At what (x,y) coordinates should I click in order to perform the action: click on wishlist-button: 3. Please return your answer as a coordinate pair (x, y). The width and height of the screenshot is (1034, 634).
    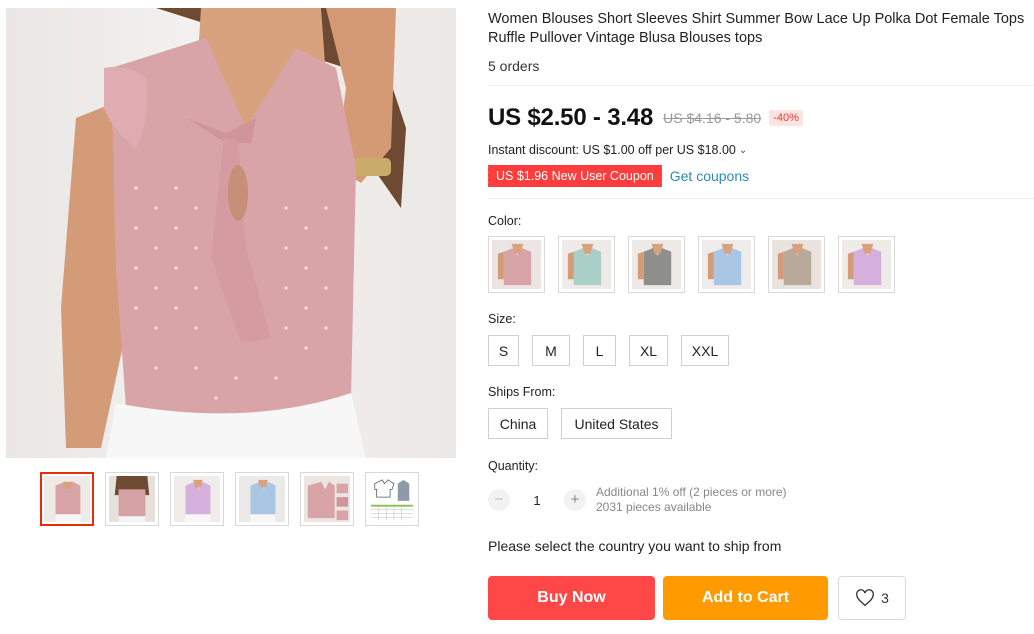
    Looking at the image, I should click on (872, 598).